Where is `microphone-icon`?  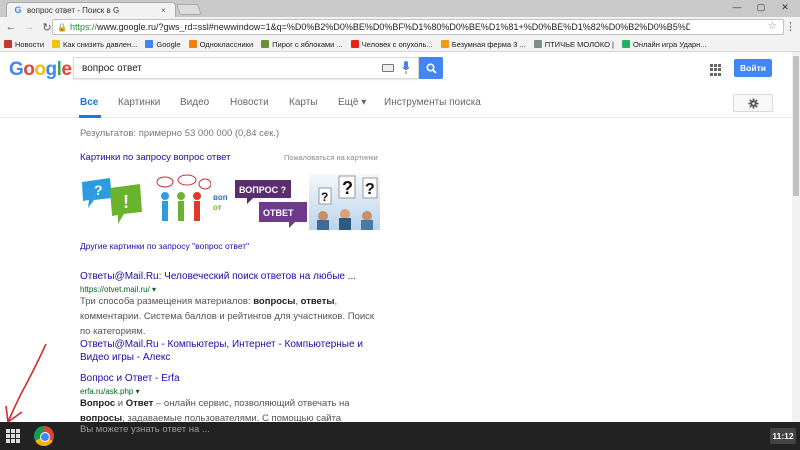
microphone-icon is located at coordinates (406, 68).